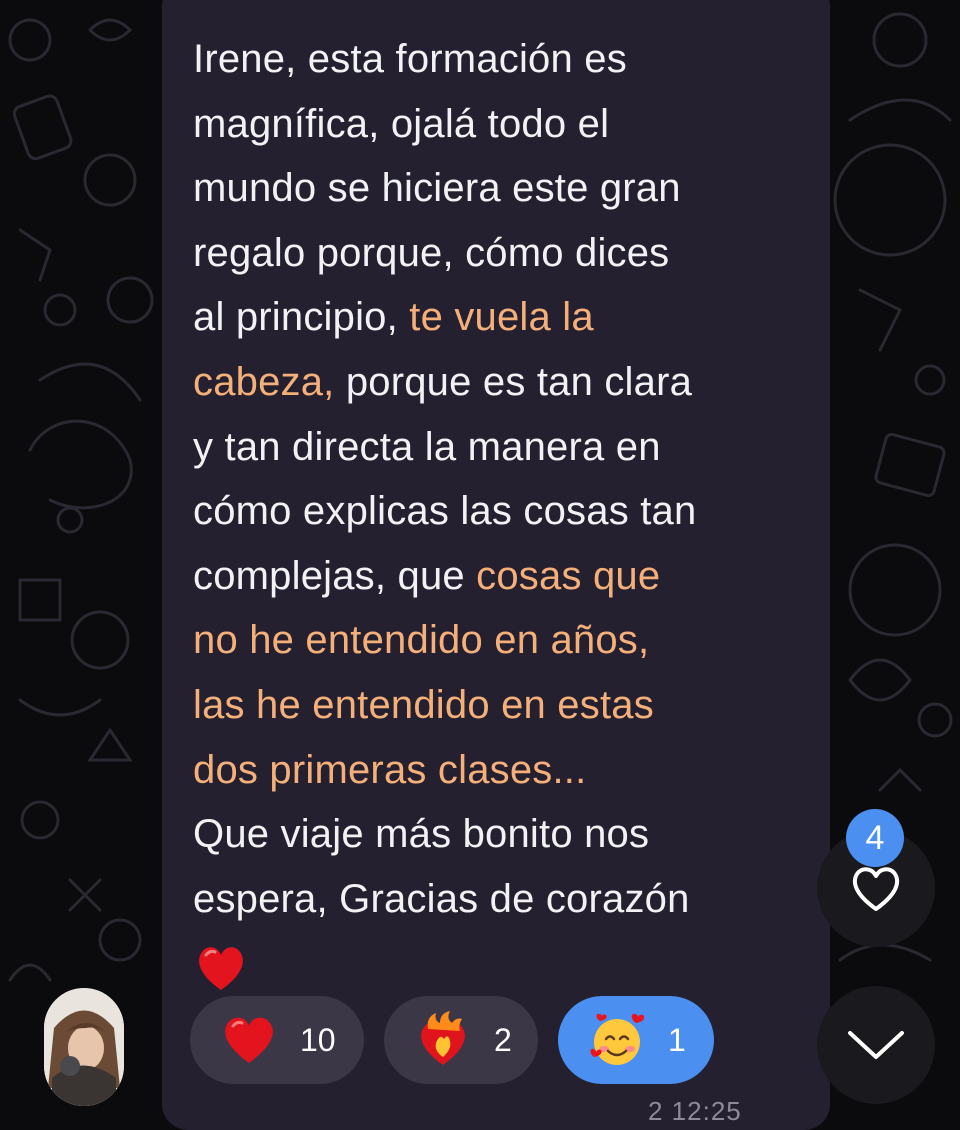 The height and width of the screenshot is (1130, 960). I want to click on message-line: cómo explicas las cosas tan, so click(503, 511).